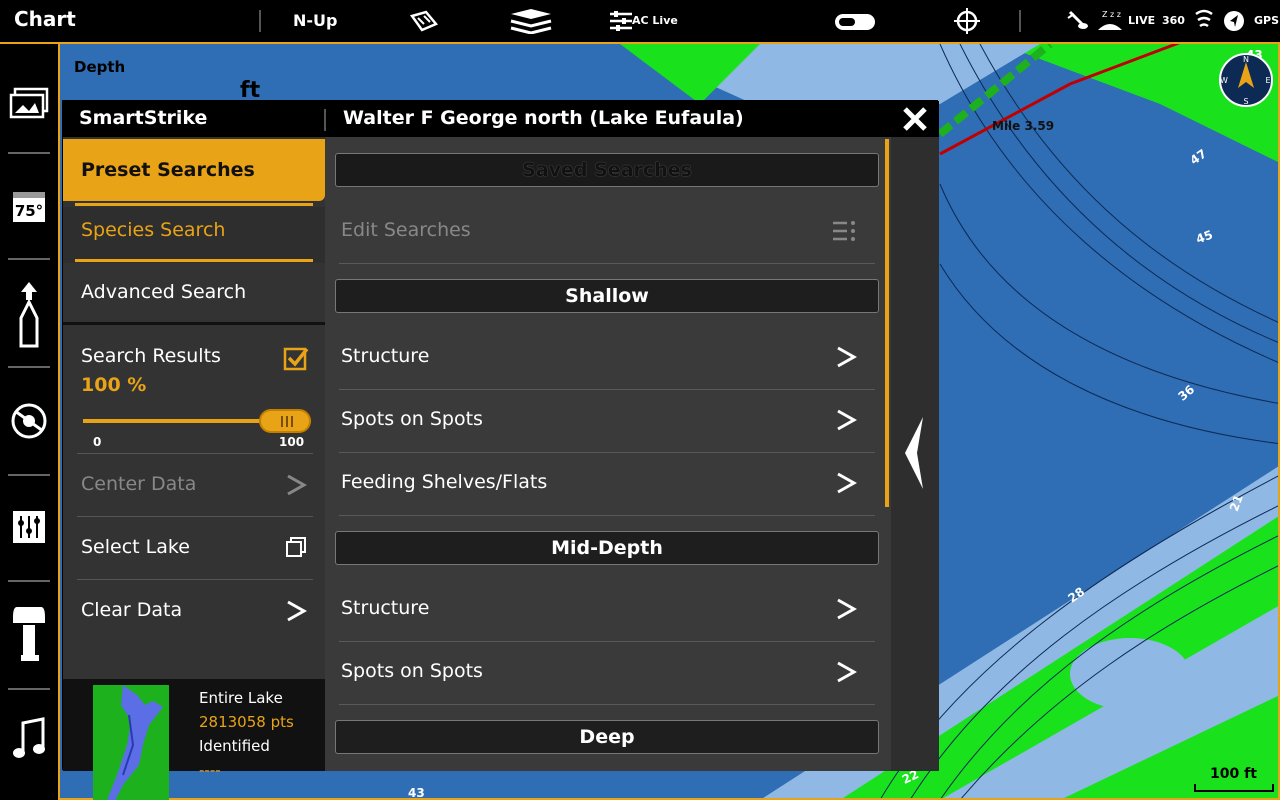 The height and width of the screenshot is (800, 1280). I want to click on depth-readout-label: Depth, so click(100, 67).